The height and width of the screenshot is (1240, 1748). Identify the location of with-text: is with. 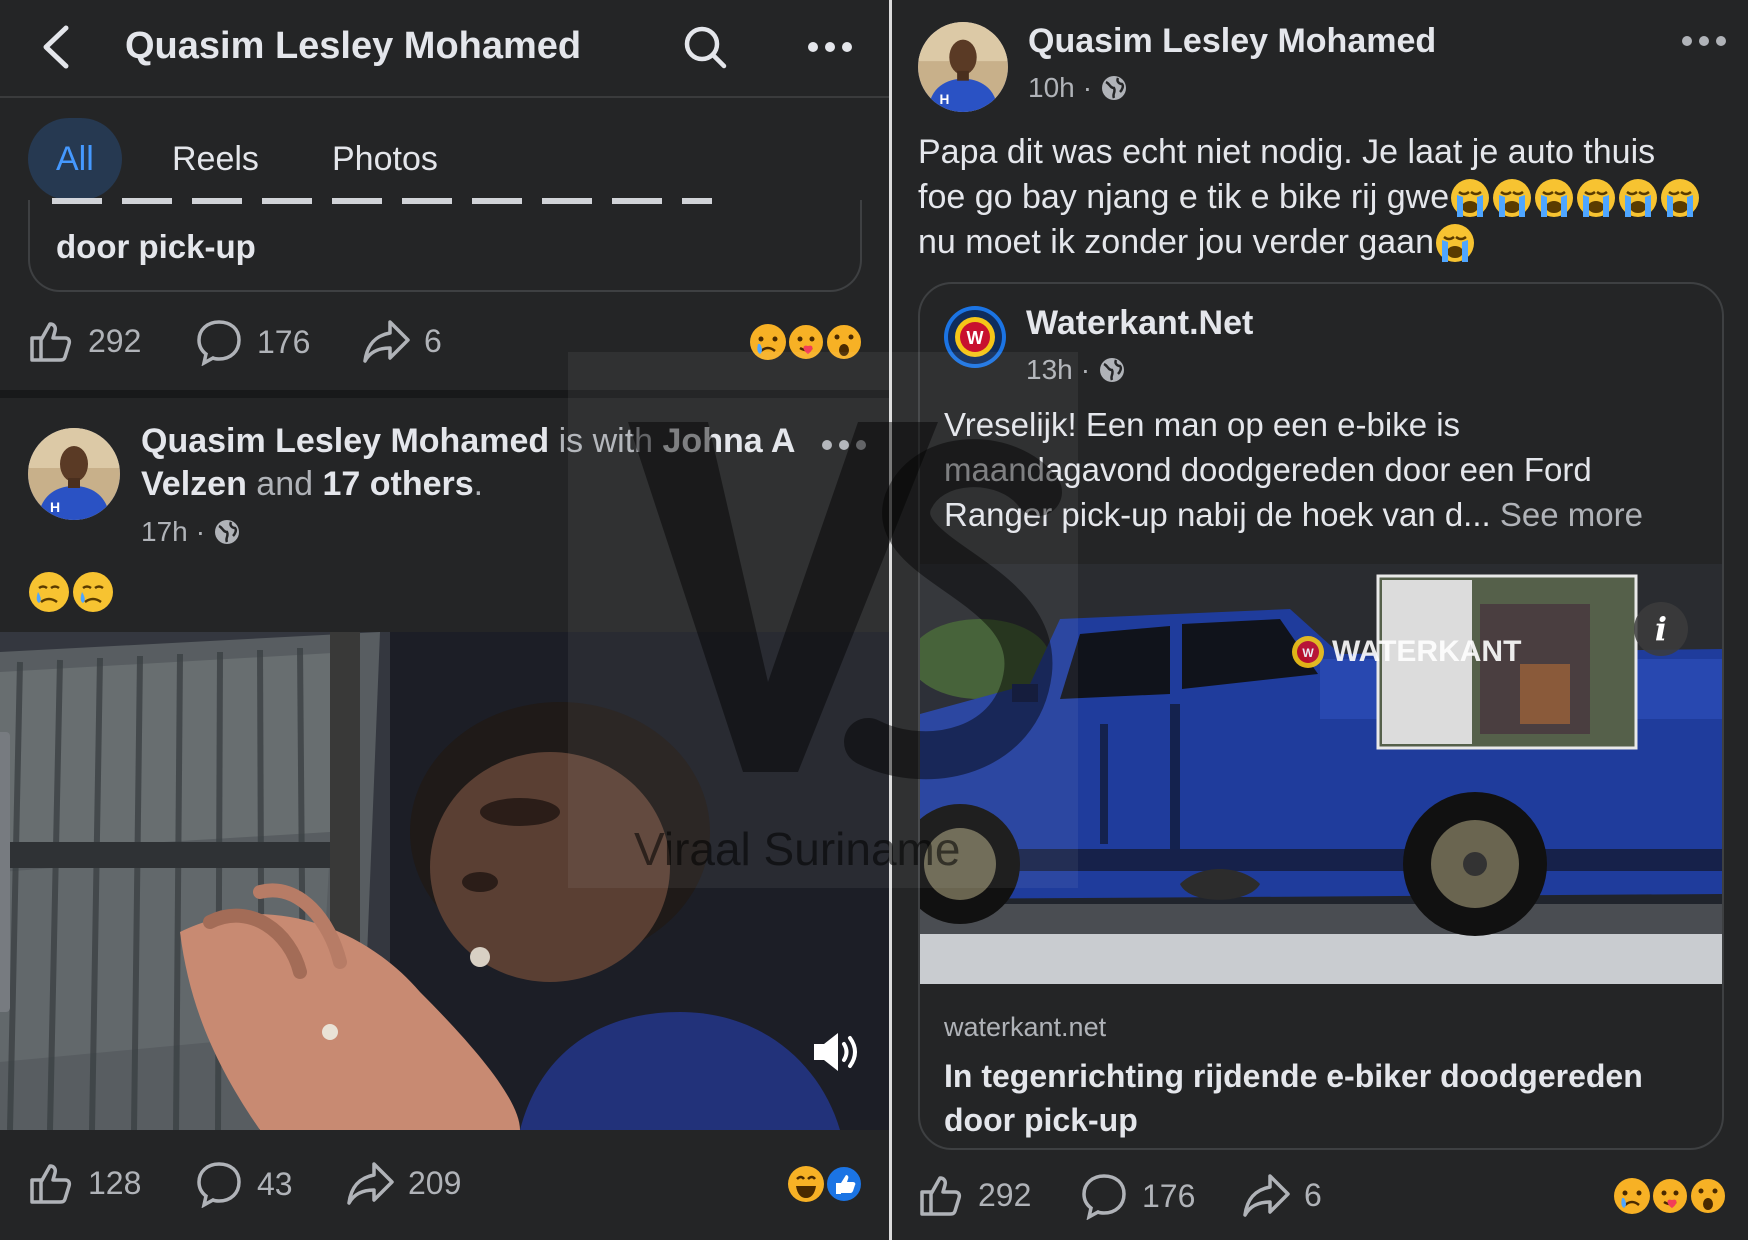
(606, 441).